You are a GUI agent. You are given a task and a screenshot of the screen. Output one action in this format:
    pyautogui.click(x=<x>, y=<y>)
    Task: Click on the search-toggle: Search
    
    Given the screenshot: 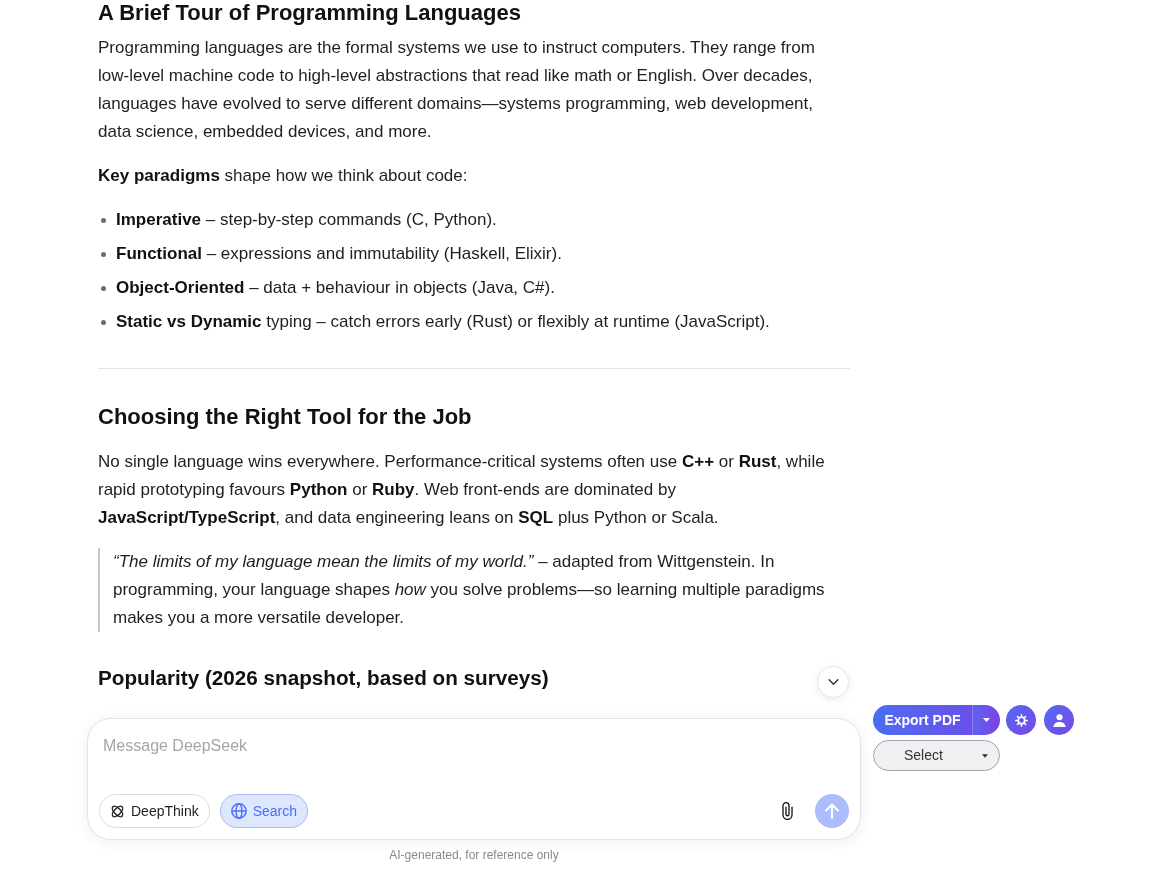 What is the action you would take?
    pyautogui.click(x=264, y=811)
    